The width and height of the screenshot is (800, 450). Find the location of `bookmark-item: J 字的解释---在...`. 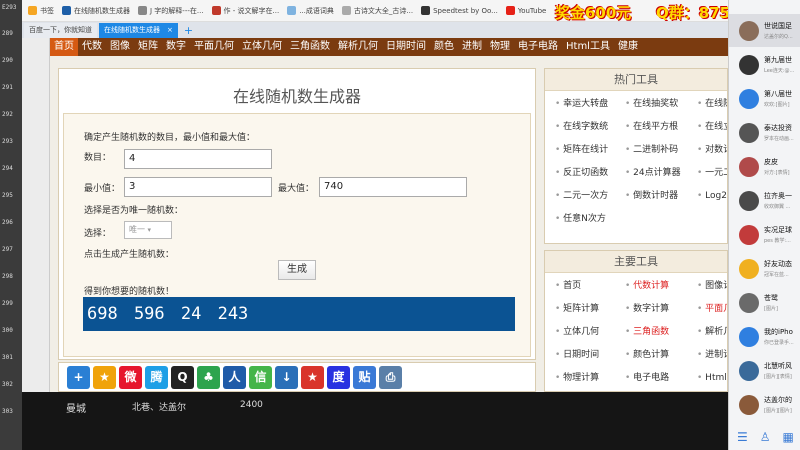

bookmark-item: J 字的解释---在... is located at coordinates (171, 11).